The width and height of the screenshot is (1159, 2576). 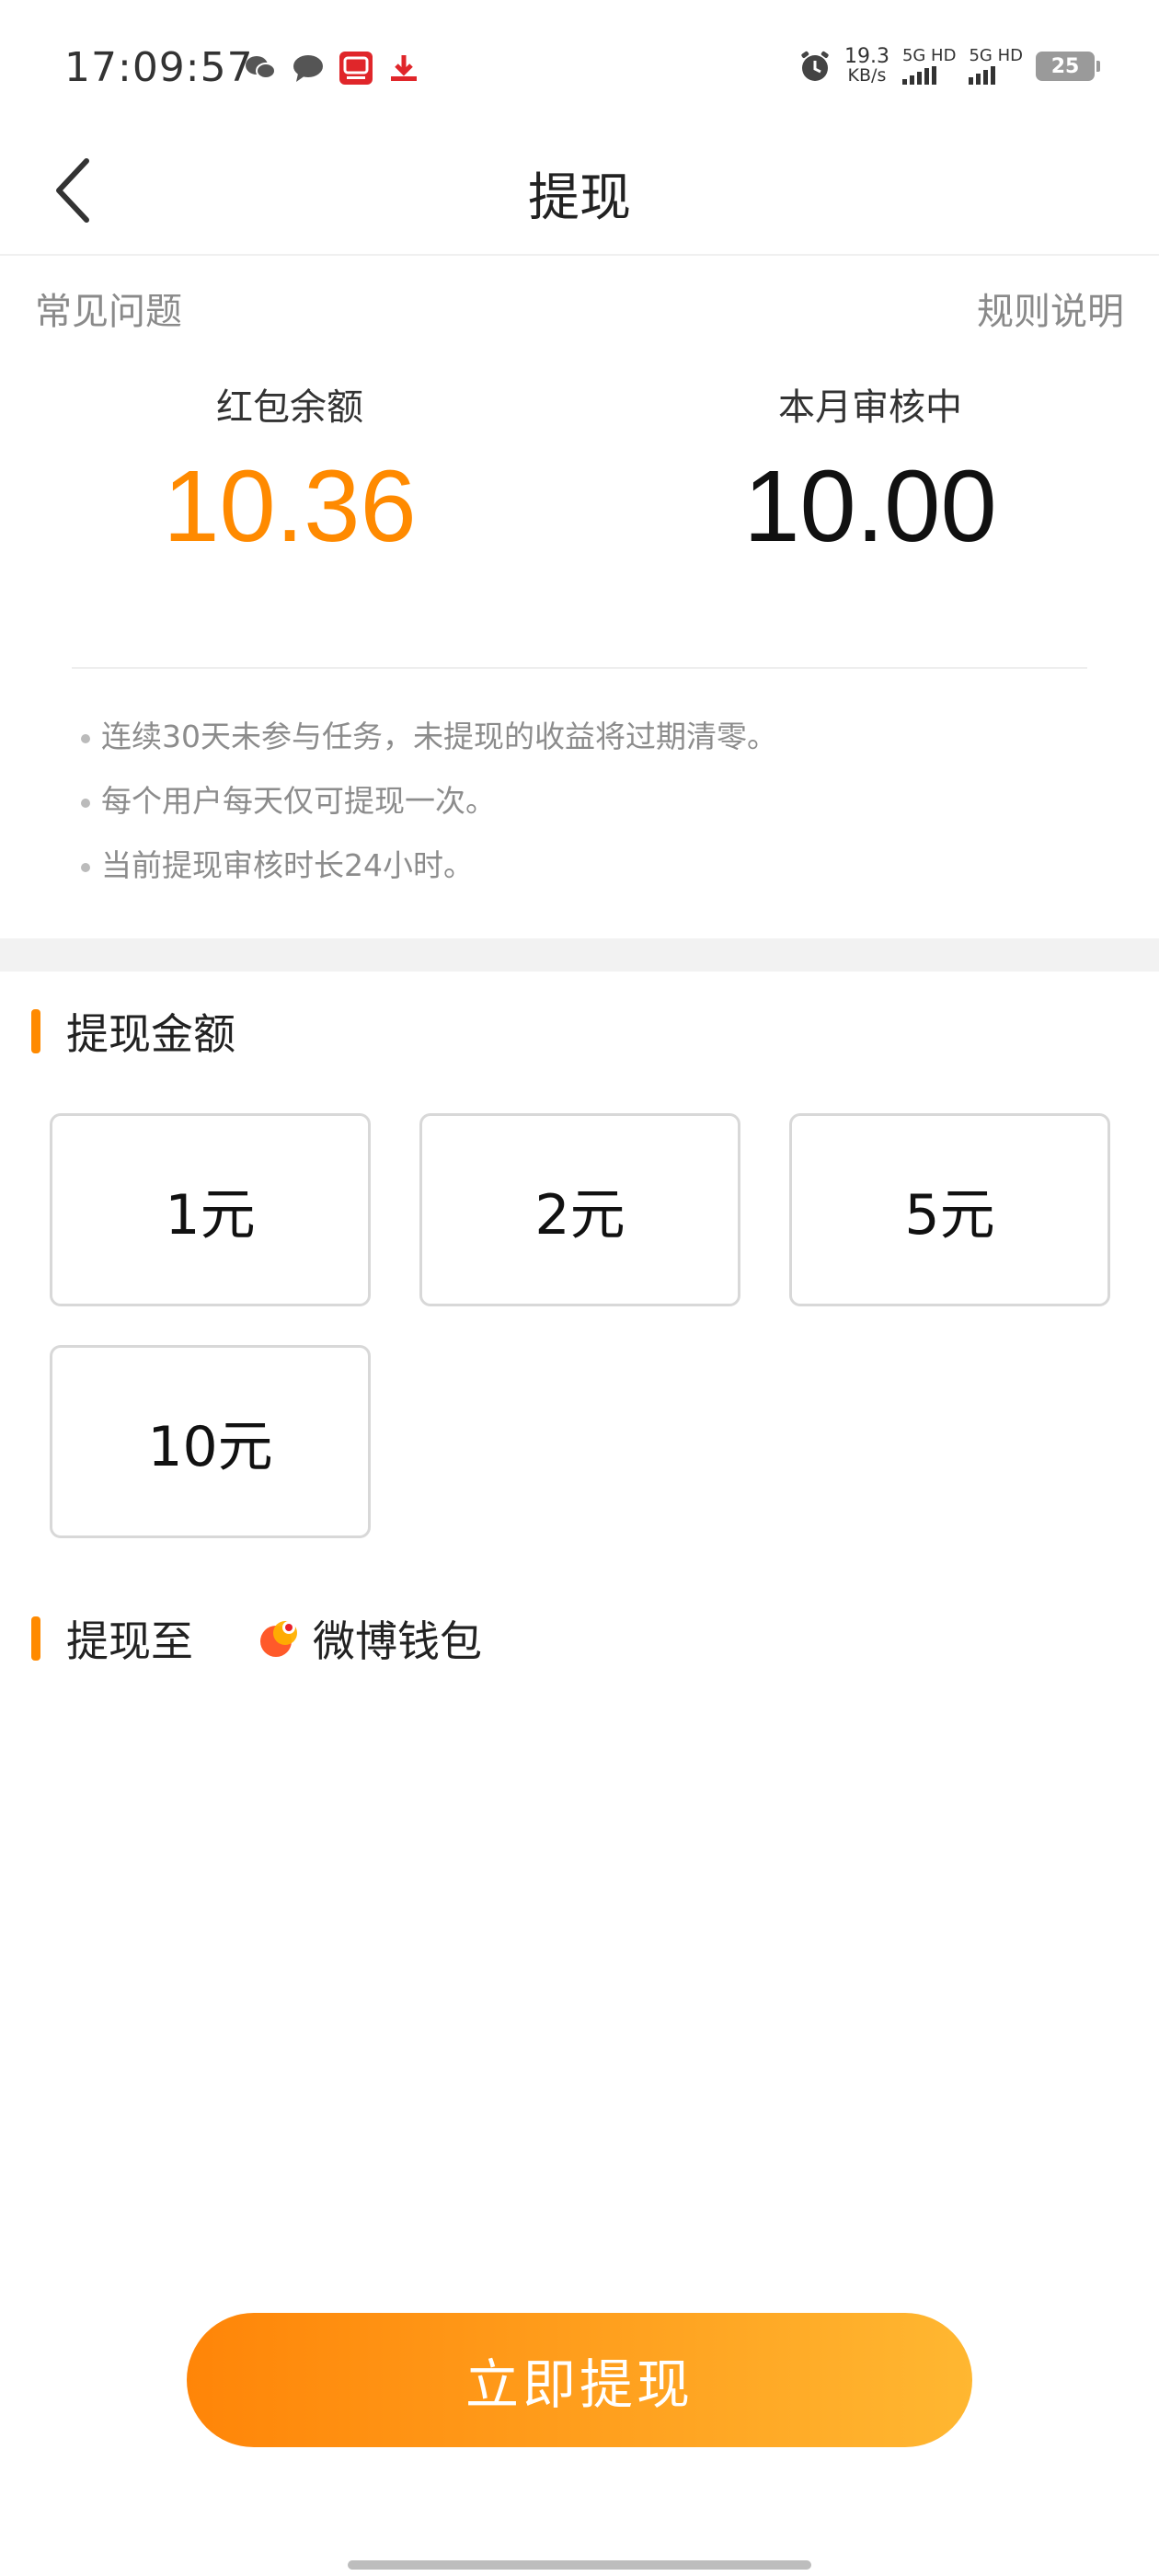 I want to click on nav-bar: 提现, so click(x=579, y=192).